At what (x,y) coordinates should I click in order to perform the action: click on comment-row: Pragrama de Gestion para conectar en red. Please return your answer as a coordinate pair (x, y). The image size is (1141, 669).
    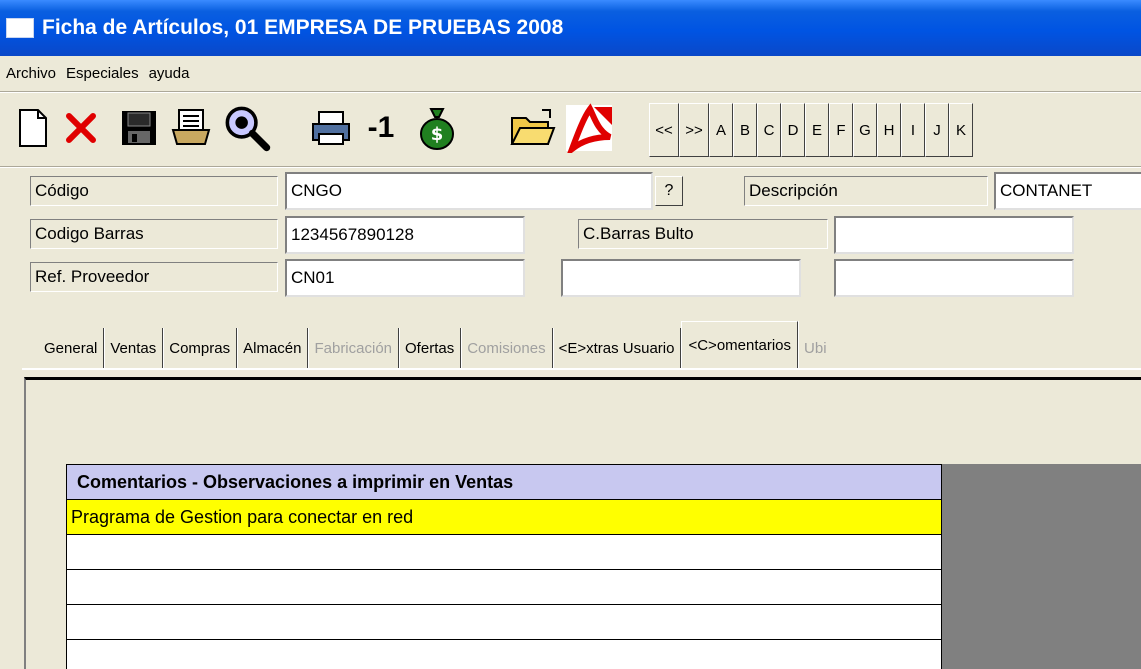
    Looking at the image, I should click on (504, 517).